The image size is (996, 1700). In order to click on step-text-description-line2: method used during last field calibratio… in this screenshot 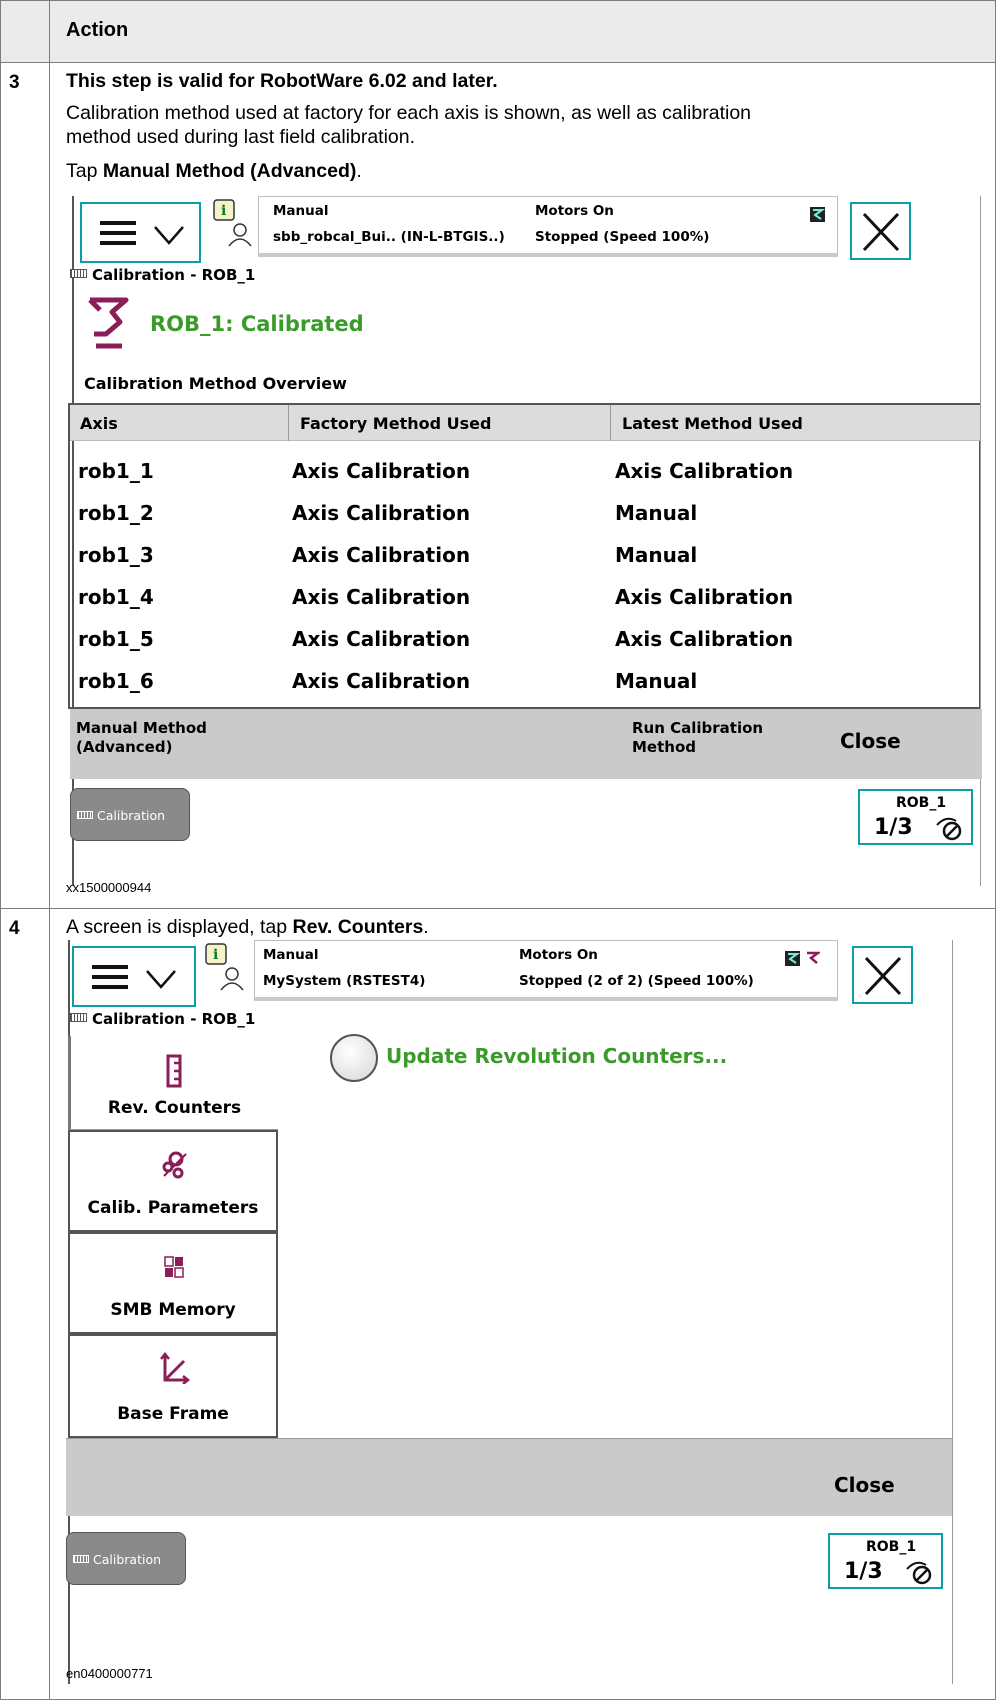, I will do `click(241, 137)`.